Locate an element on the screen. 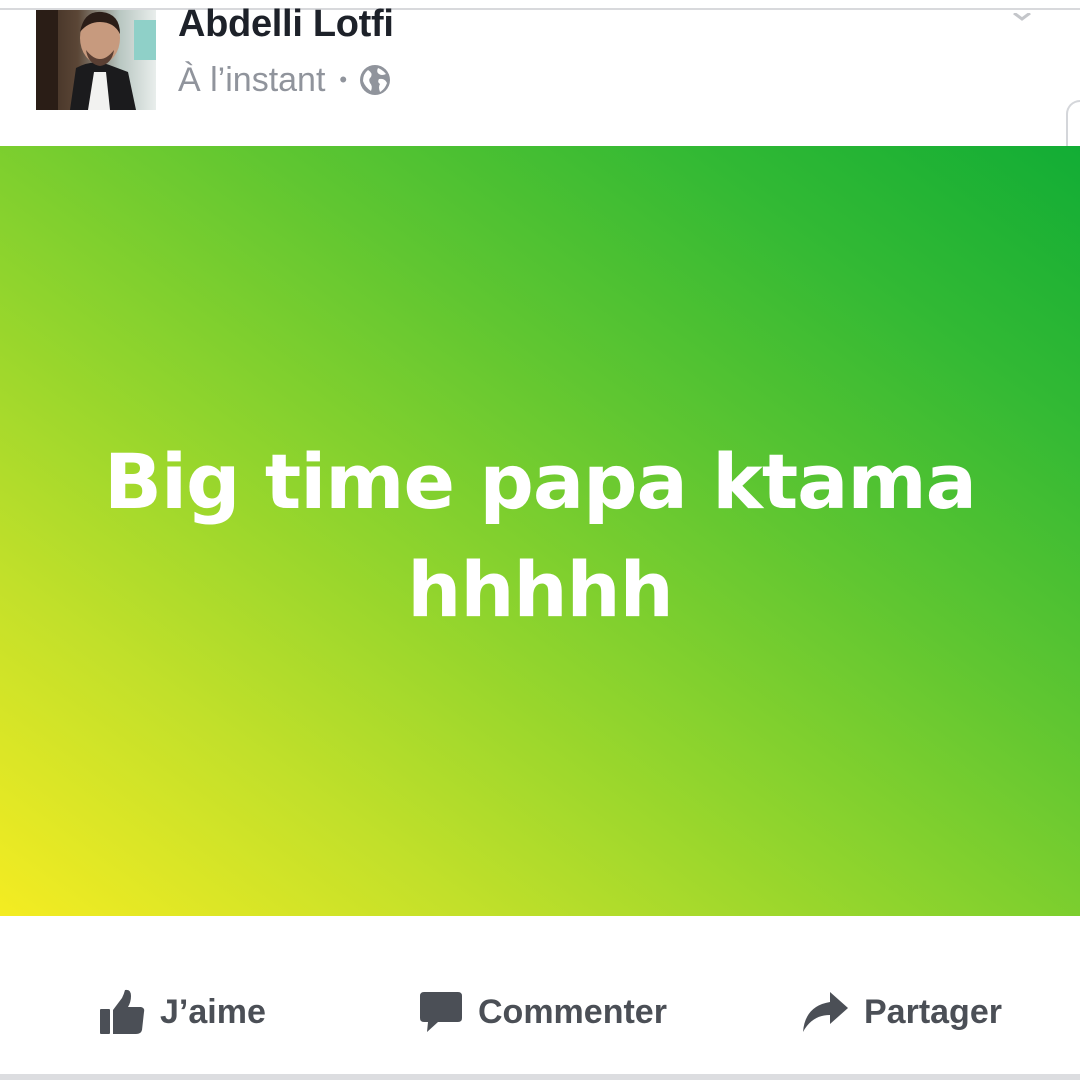 The height and width of the screenshot is (1080, 1080). like-label: J’aime is located at coordinates (213, 1011).